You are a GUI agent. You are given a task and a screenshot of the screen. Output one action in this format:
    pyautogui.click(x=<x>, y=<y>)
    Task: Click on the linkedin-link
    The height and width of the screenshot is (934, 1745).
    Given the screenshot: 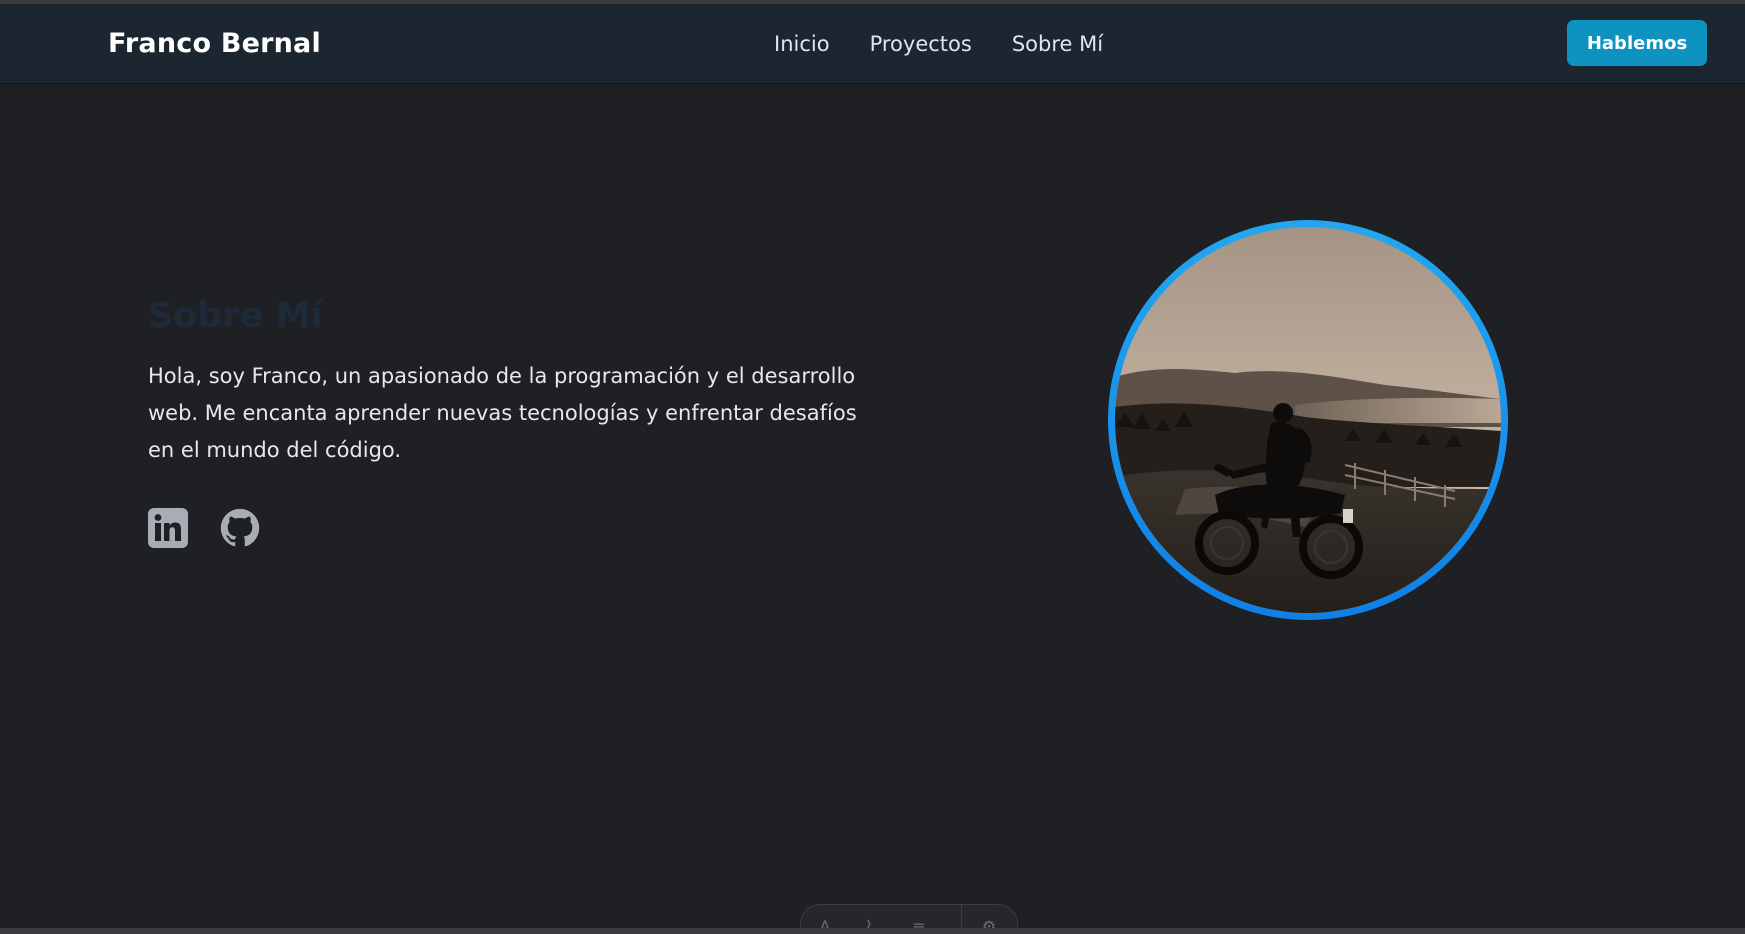 What is the action you would take?
    pyautogui.click(x=168, y=528)
    